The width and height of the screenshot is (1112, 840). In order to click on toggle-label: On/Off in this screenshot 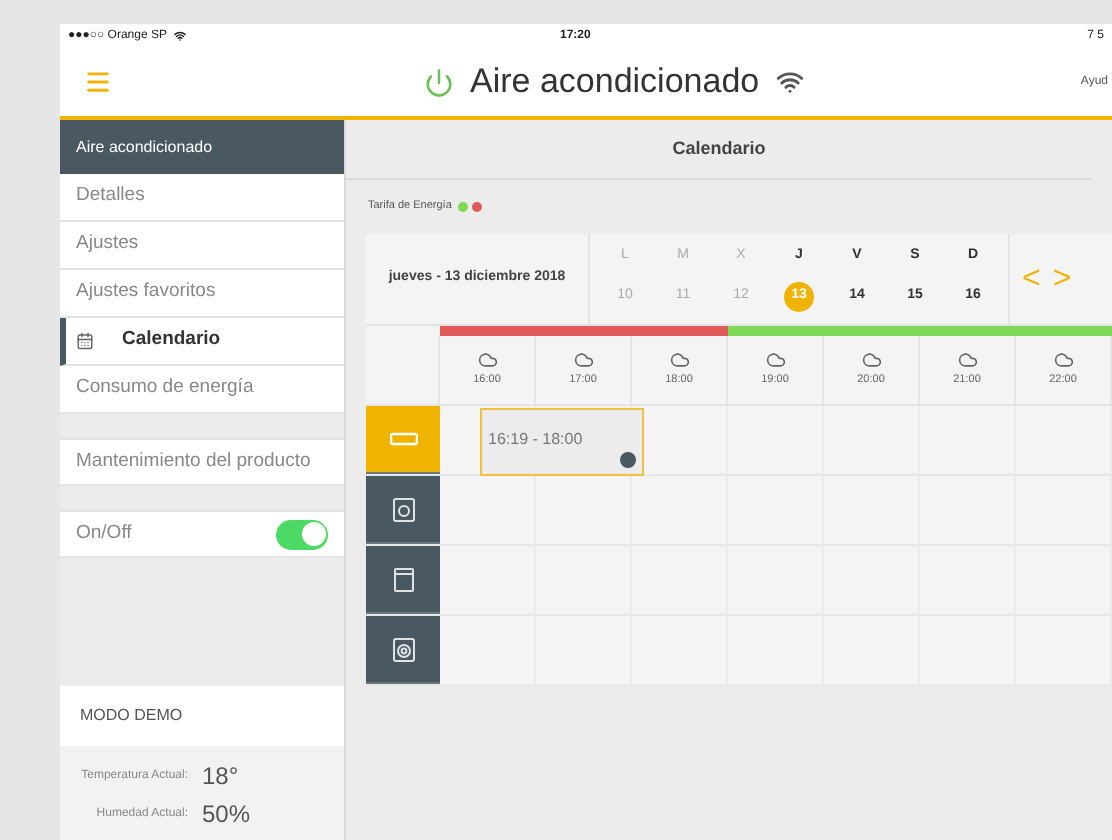, I will do `click(104, 533)`.